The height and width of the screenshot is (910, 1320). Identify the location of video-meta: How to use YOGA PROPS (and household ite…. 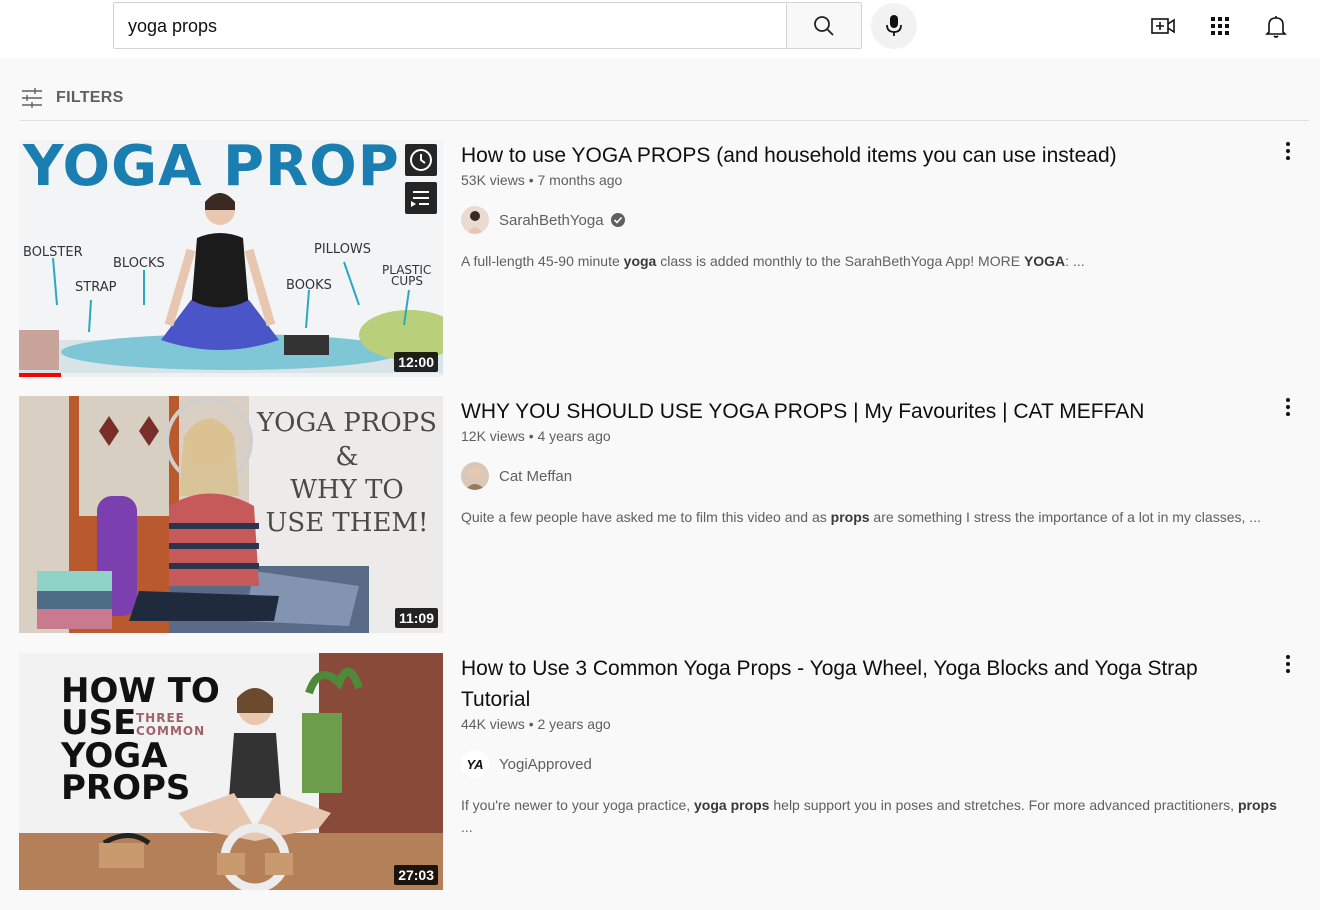
(871, 206).